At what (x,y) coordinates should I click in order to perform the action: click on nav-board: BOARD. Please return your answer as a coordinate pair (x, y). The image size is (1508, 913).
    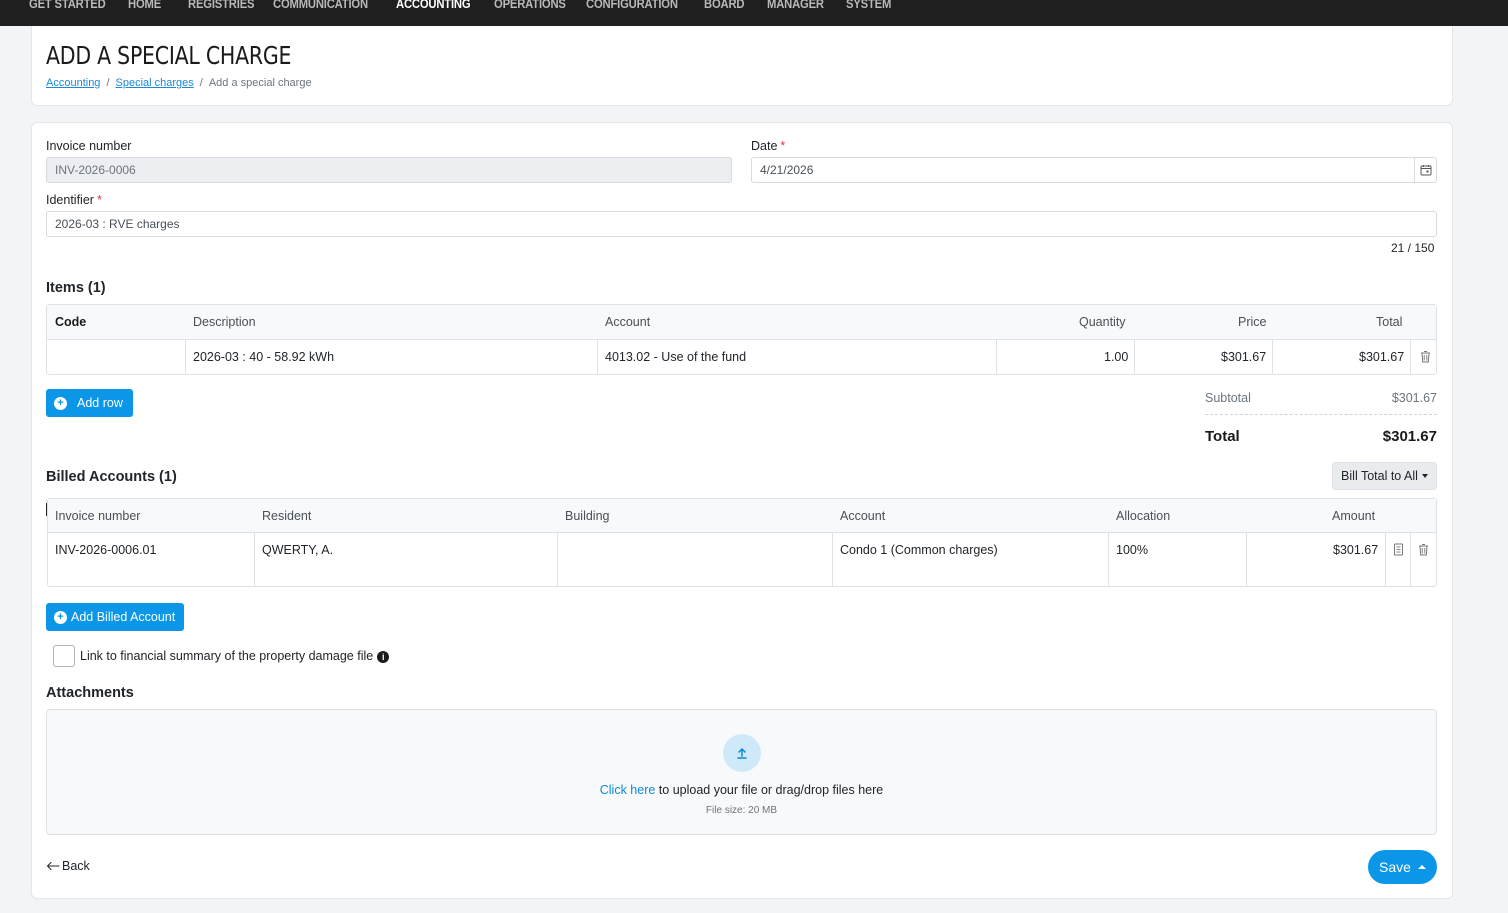
    Looking at the image, I should click on (724, 5).